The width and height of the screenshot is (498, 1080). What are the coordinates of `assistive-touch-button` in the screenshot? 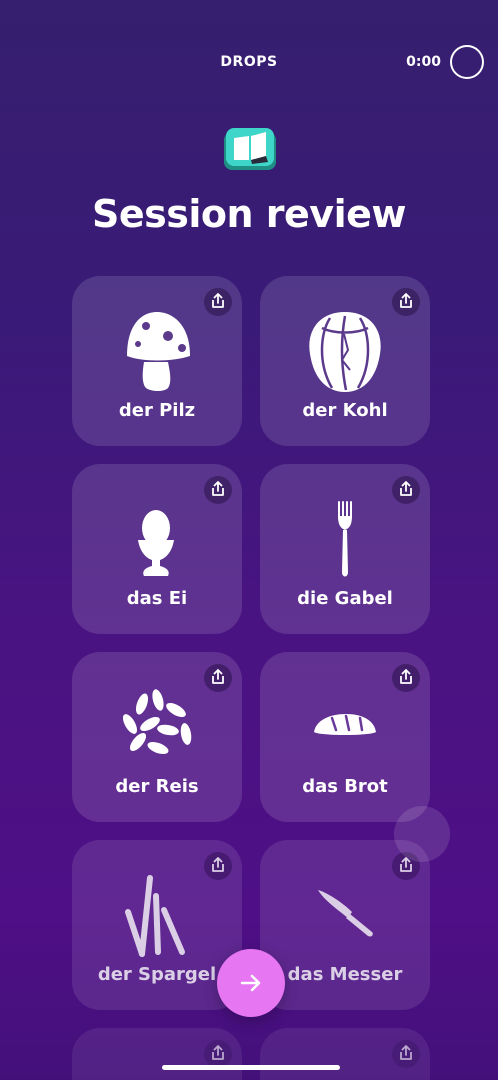 It's located at (422, 834).